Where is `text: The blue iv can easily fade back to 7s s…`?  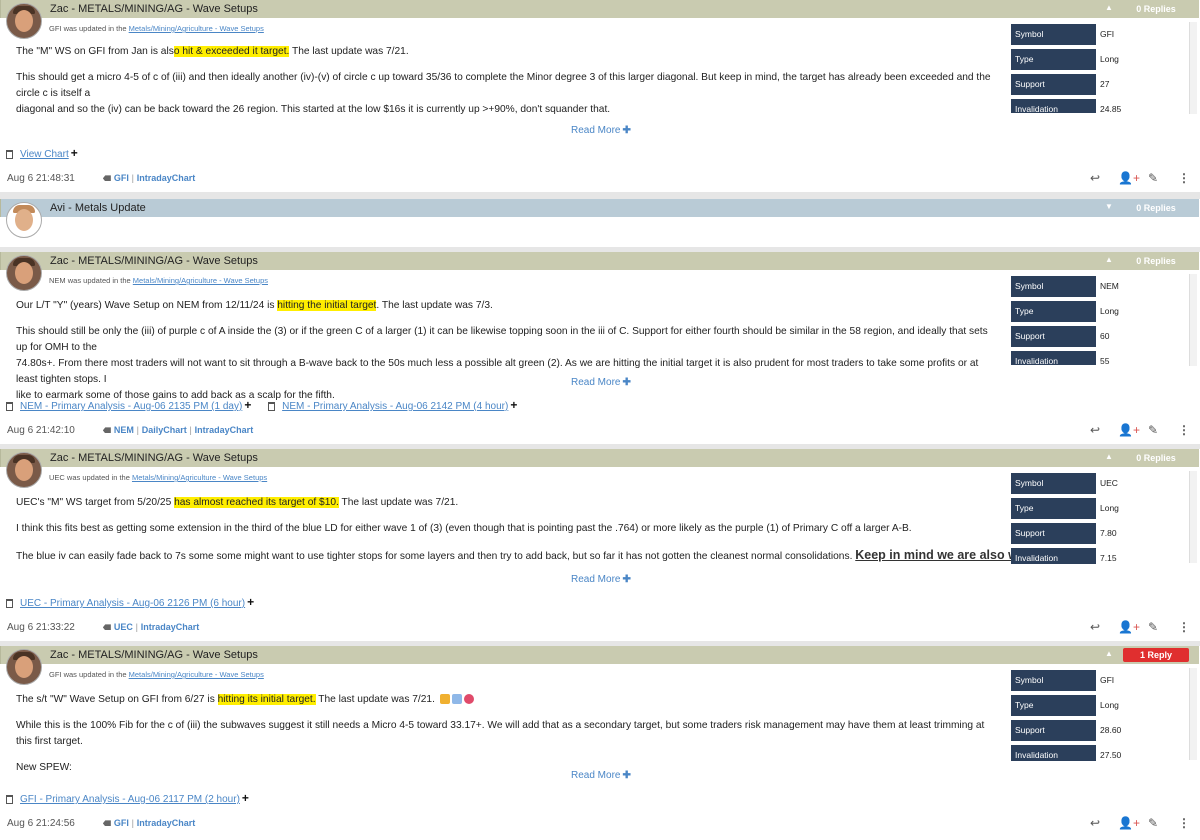
text: The blue iv can easily fade back to 7s s… is located at coordinates (434, 556).